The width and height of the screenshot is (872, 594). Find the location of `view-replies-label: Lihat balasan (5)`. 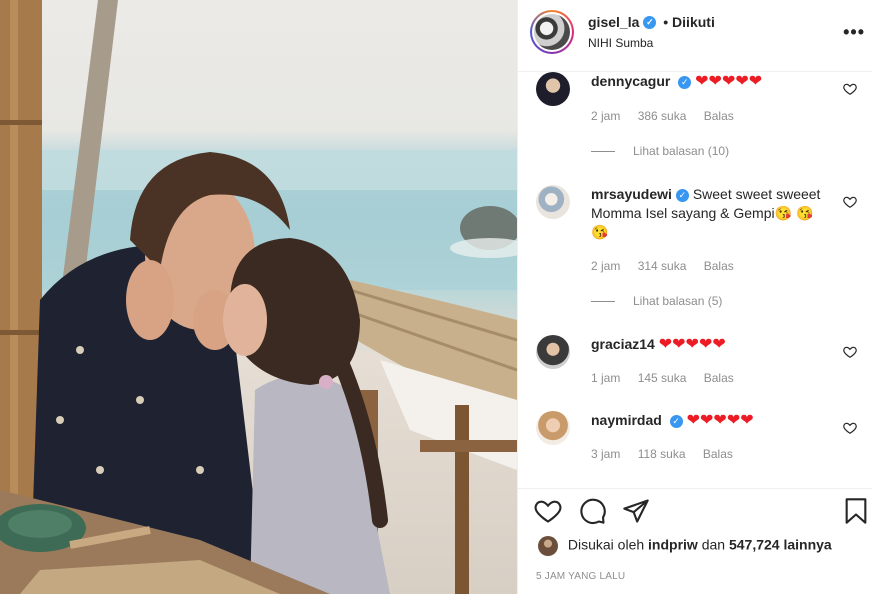

view-replies-label: Lihat balasan (5) is located at coordinates (678, 301).